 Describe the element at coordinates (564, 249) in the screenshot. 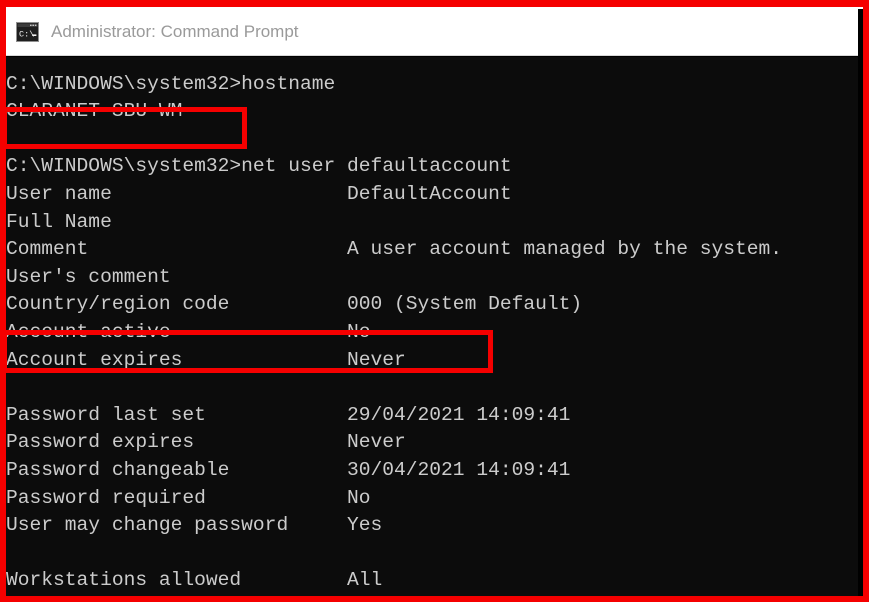

I see `console-field-value: A user account managed by the system.` at that location.